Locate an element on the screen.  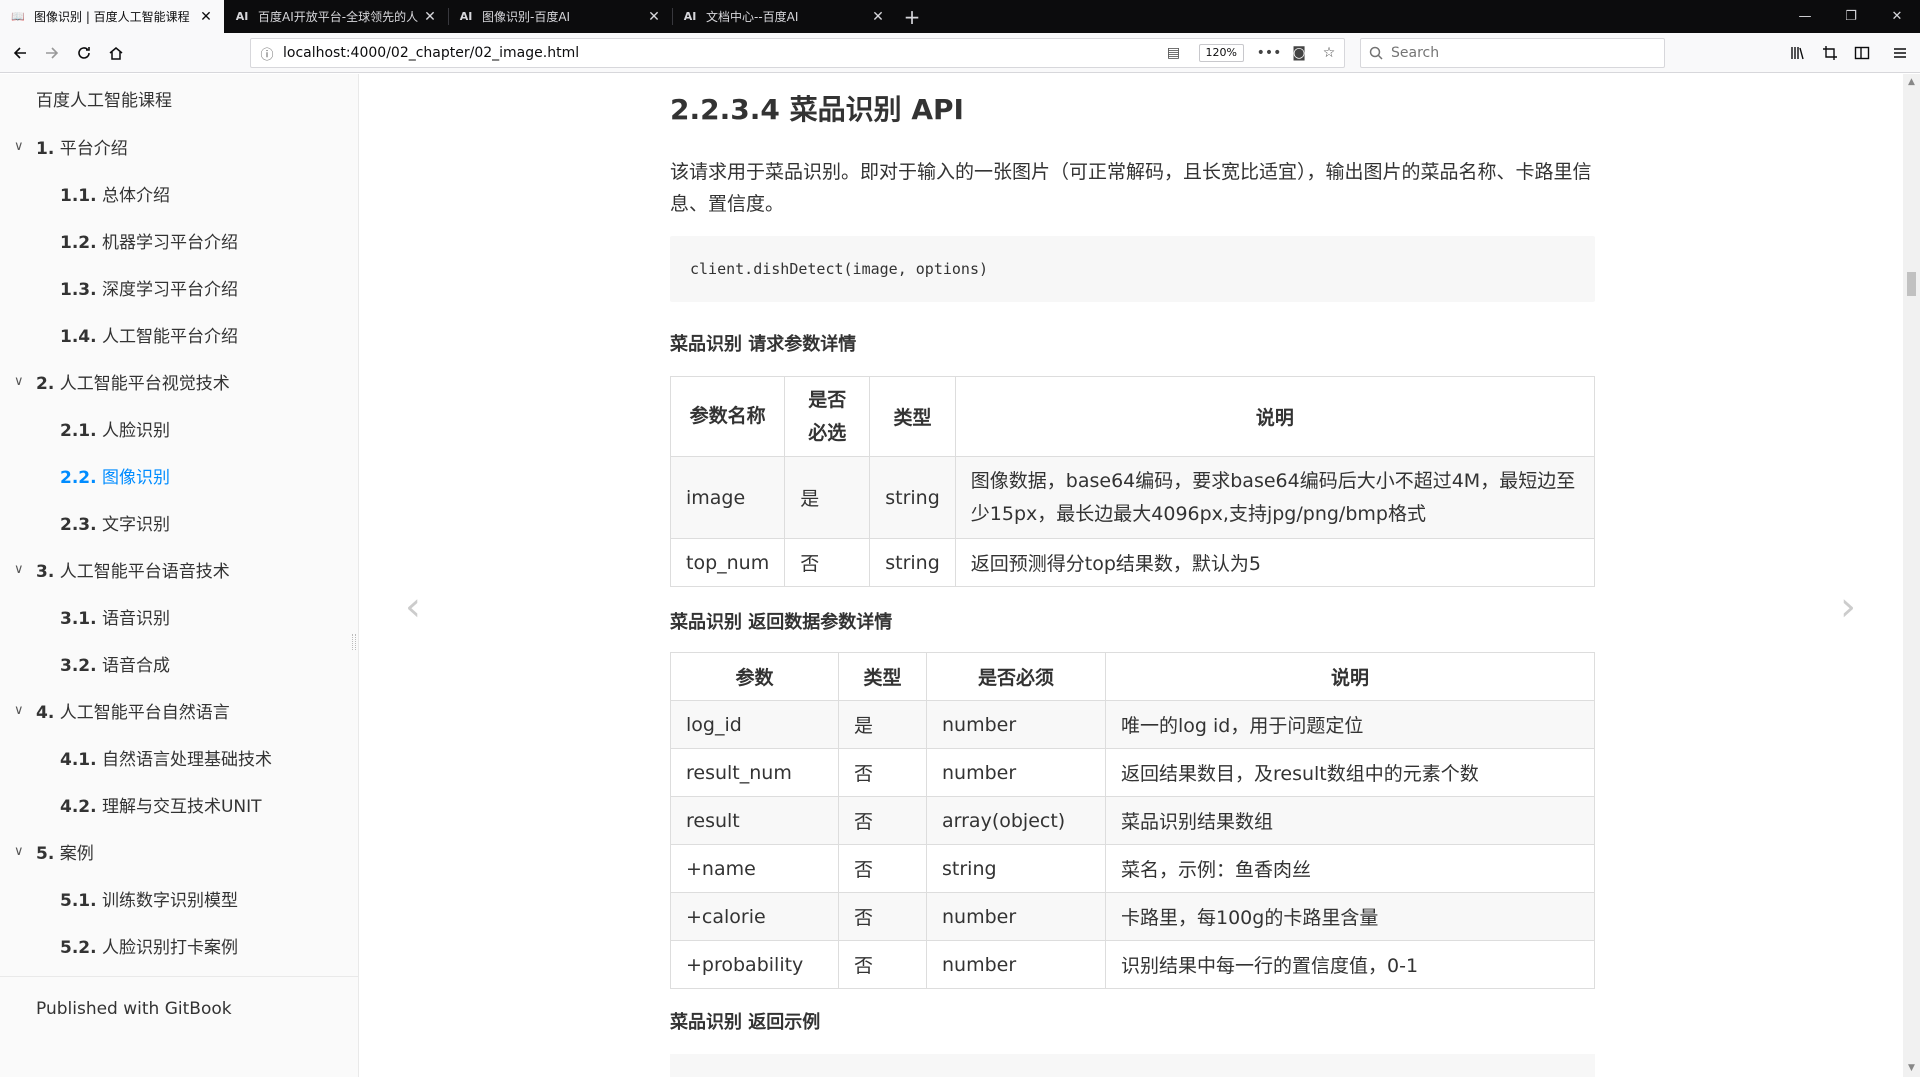
sidebar-item-2-2-active: 2.2. 图像识别 is located at coordinates (115, 475).